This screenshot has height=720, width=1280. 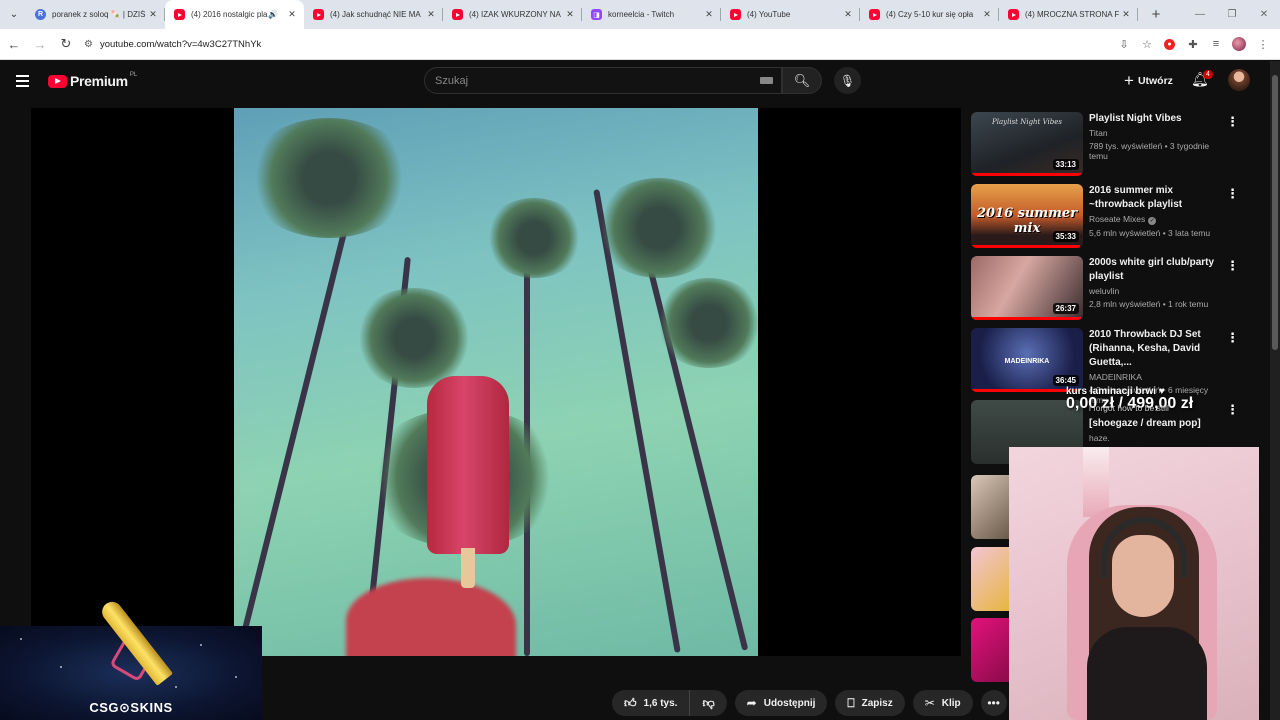 What do you see at coordinates (1027, 216) in the screenshot?
I see `video-thumbnail: 2016 summer mix 35:33` at bounding box center [1027, 216].